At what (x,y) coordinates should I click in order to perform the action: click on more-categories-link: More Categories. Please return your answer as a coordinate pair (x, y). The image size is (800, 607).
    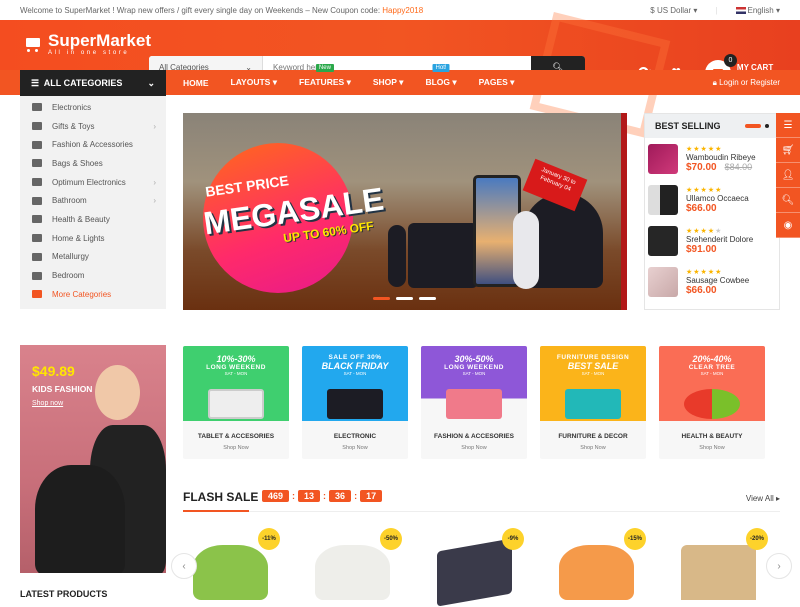
    Looking at the image, I should click on (93, 294).